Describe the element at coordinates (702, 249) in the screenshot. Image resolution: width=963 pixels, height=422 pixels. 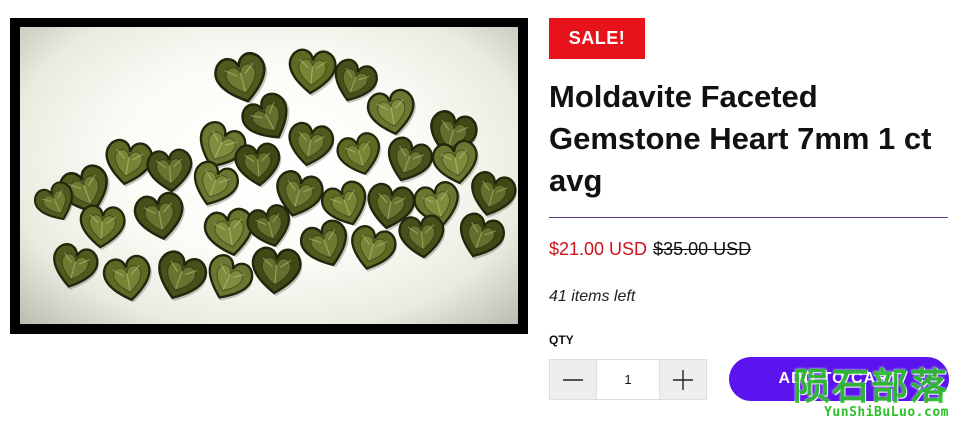
I see `original-price: $35.00 USD` at that location.